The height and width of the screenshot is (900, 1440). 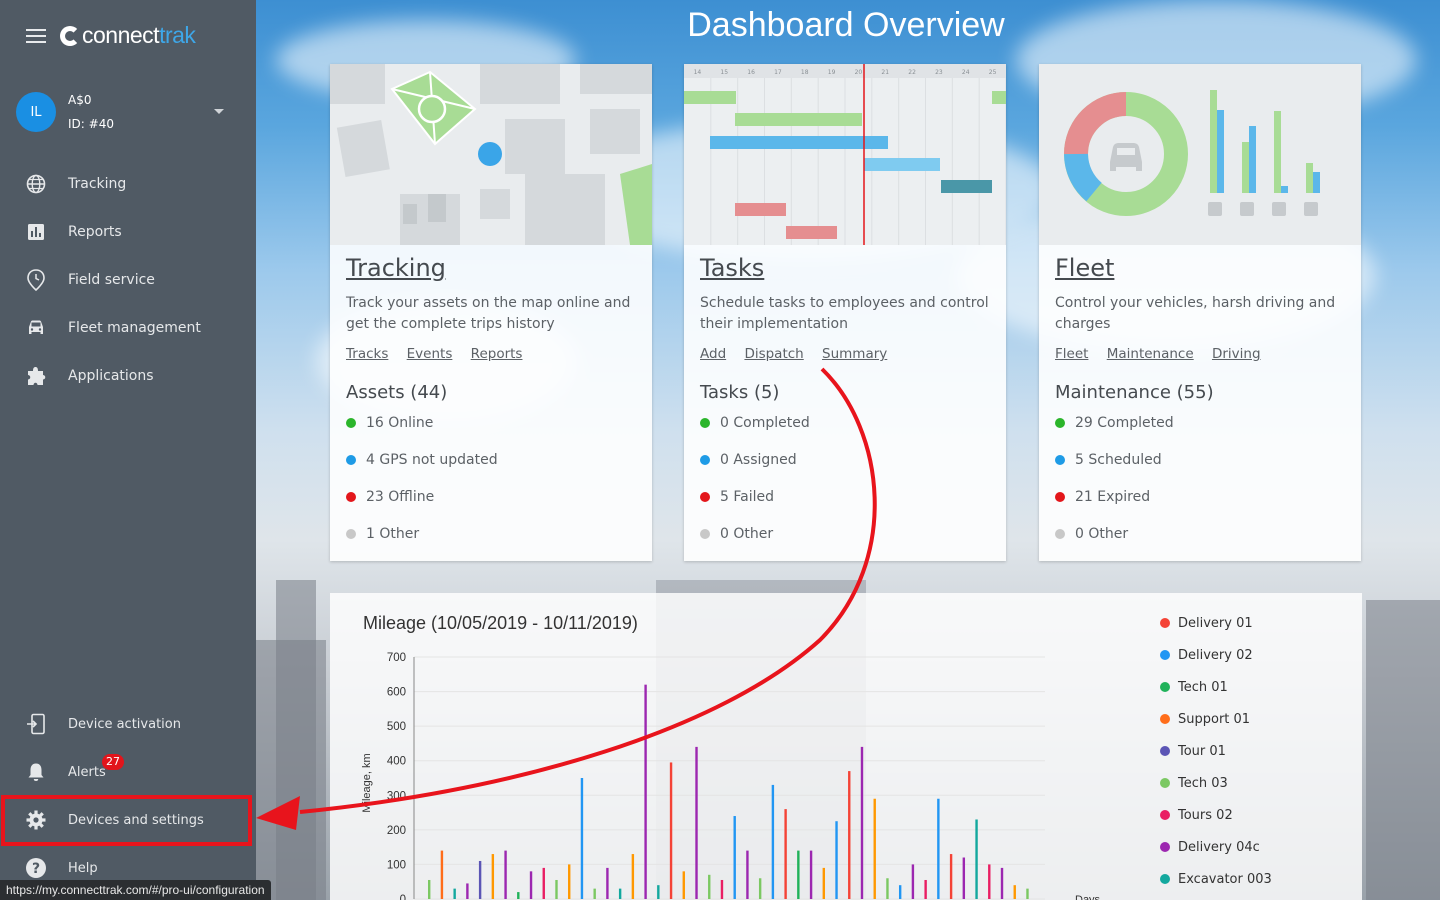 What do you see at coordinates (396, 268) in the screenshot?
I see `card-title-tracking: Tracking` at bounding box center [396, 268].